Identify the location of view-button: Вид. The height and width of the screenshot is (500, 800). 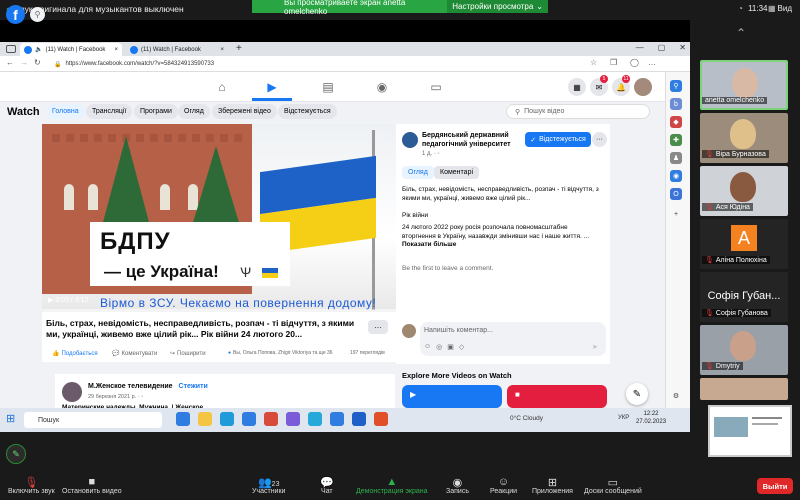
(785, 8).